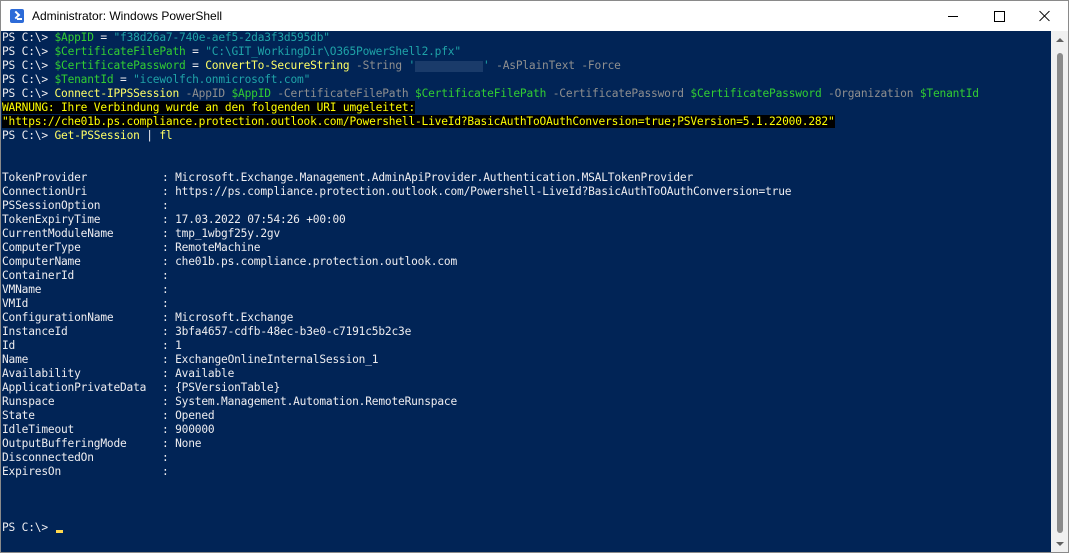 The width and height of the screenshot is (1069, 553). What do you see at coordinates (205, 373) in the screenshot?
I see `property-value: Available` at bounding box center [205, 373].